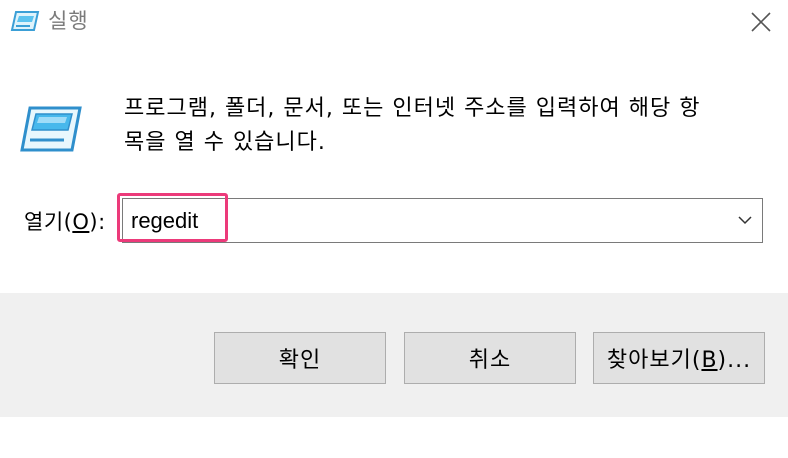  Describe the element at coordinates (423, 220) in the screenshot. I see `open-input` at that location.